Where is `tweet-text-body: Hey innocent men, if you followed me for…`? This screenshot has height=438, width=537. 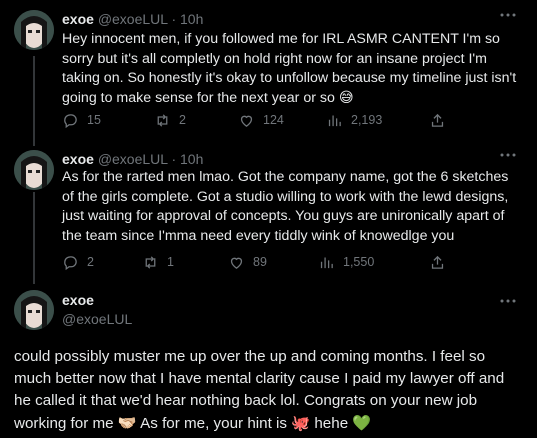
tweet-text-body: Hey innocent men, if you followed me for… is located at coordinates (289, 68).